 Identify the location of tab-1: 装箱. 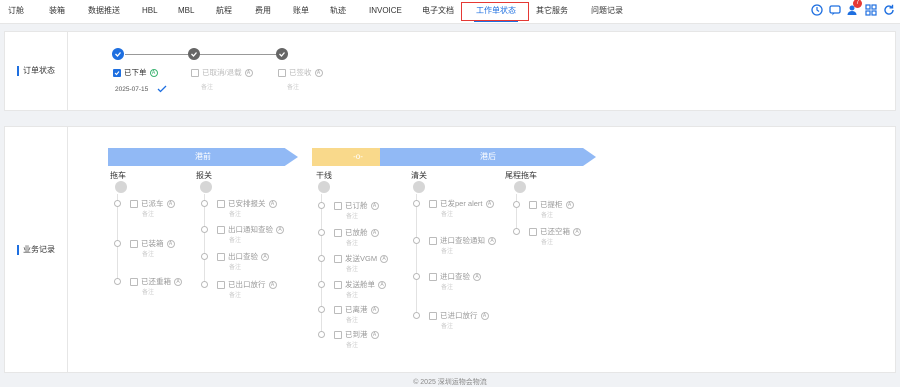
(57, 10).